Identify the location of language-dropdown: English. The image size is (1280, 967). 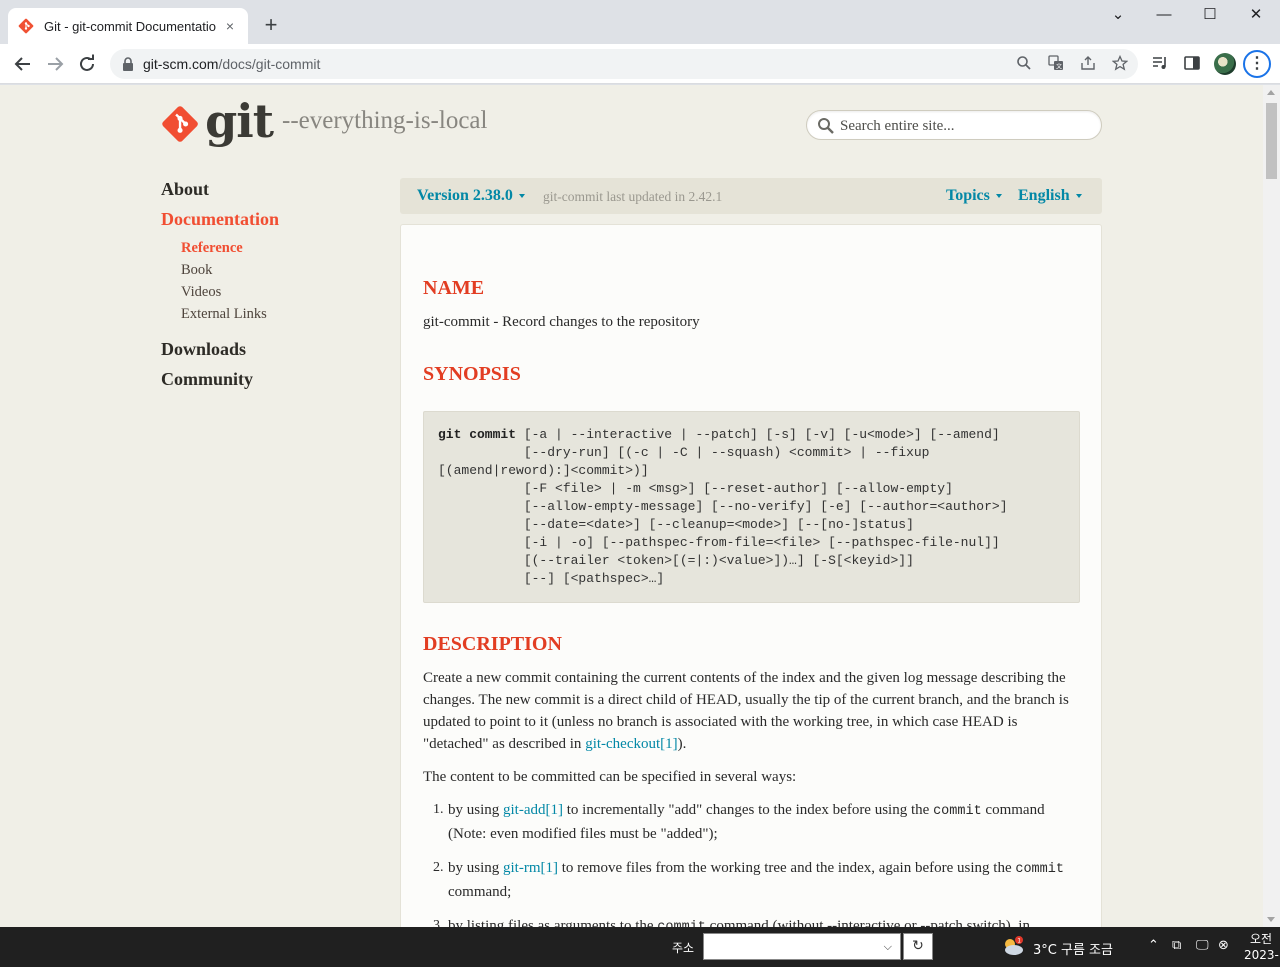
(1050, 196).